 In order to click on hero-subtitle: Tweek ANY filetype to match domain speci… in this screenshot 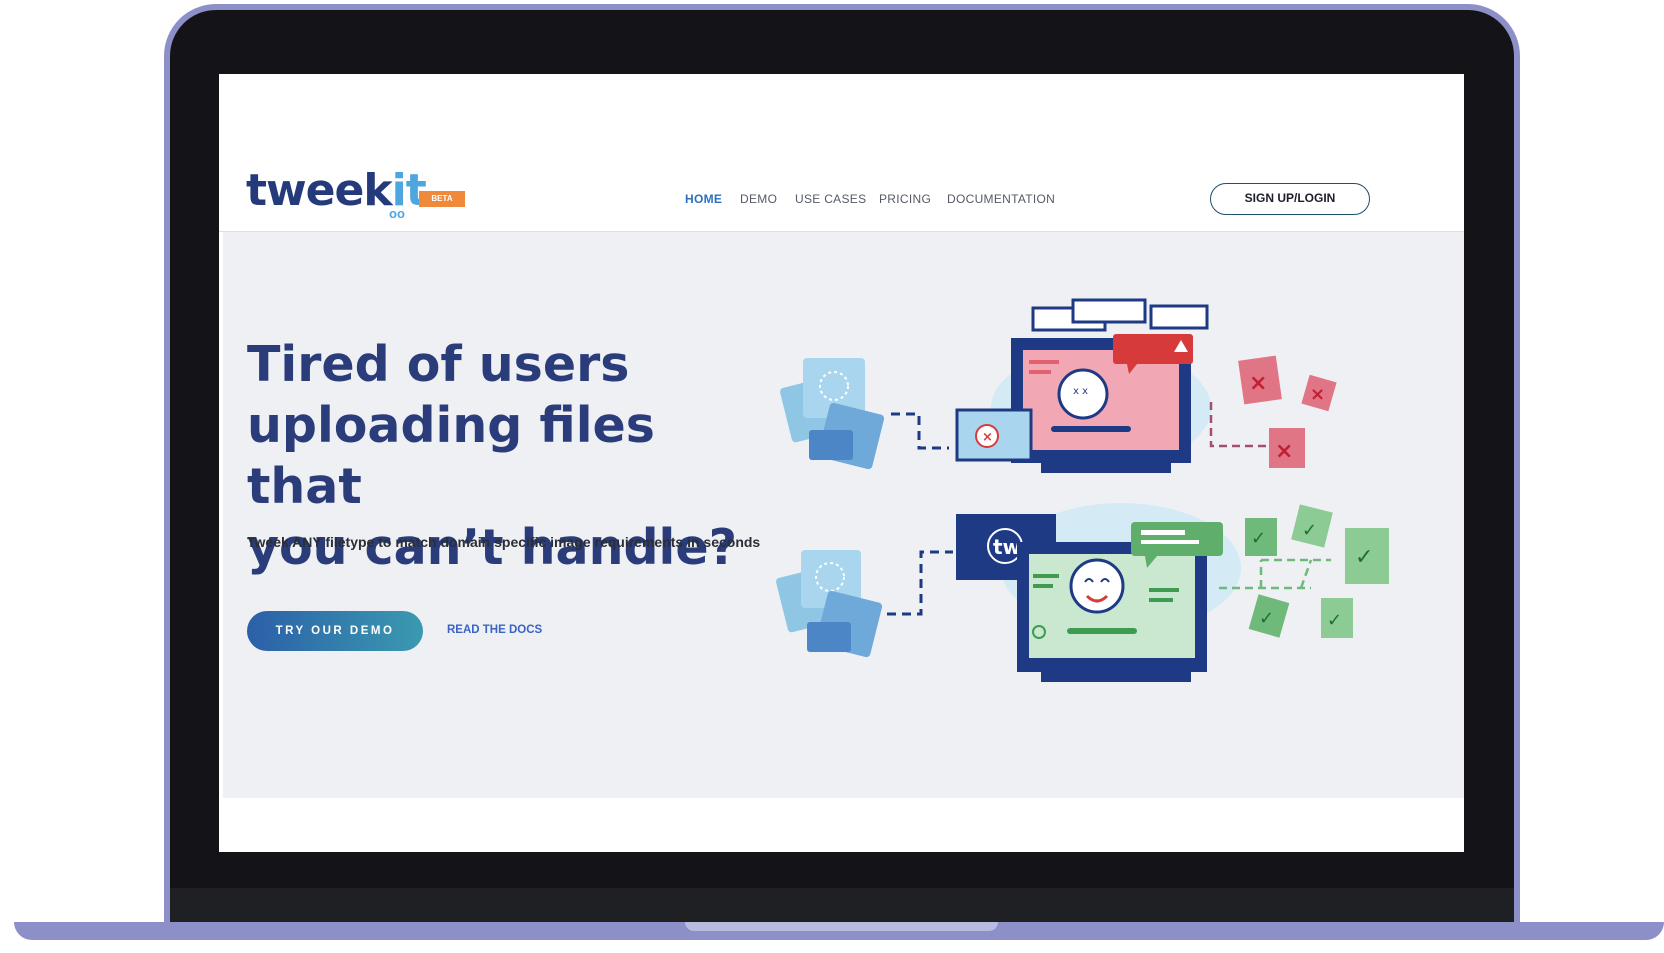, I will do `click(504, 542)`.